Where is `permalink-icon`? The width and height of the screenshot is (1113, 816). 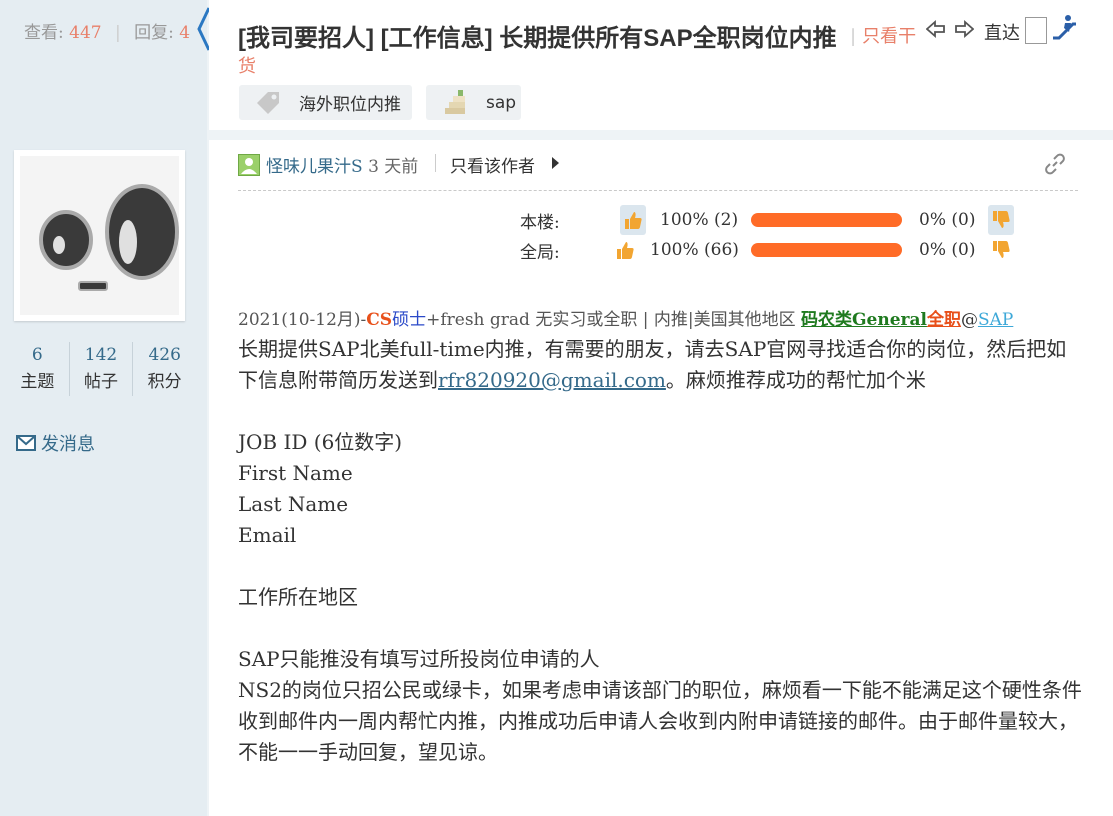 permalink-icon is located at coordinates (1055, 164).